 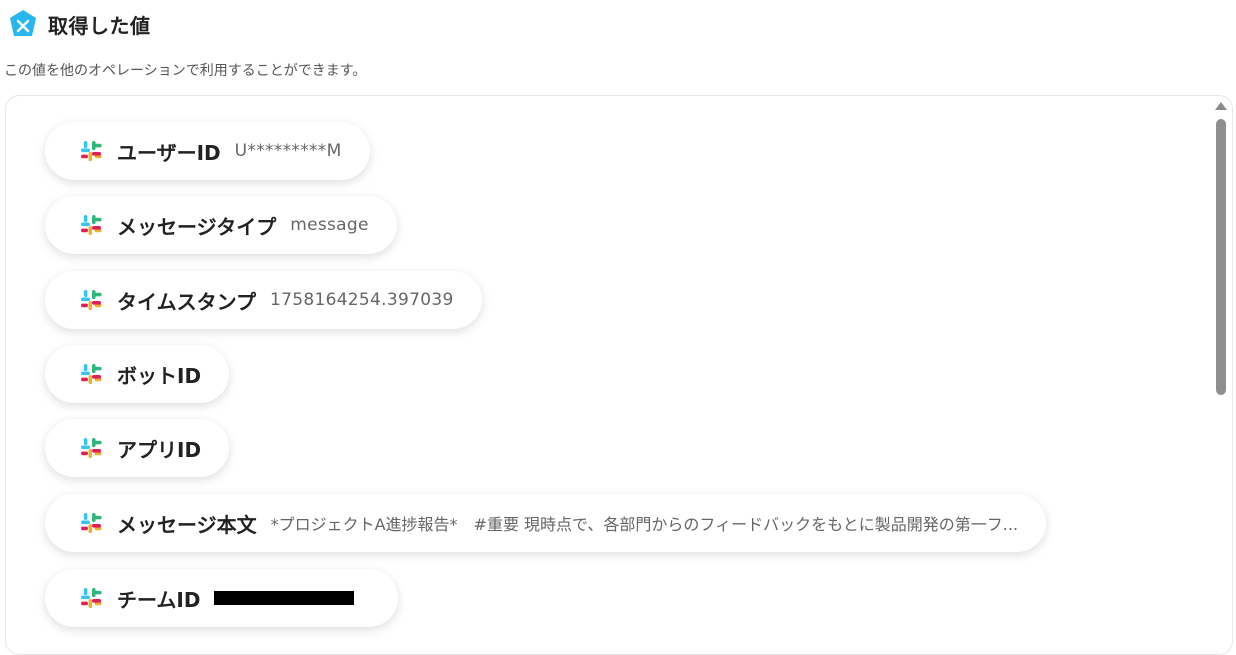 What do you see at coordinates (23, 24) in the screenshot?
I see `yoom-logo-icon` at bounding box center [23, 24].